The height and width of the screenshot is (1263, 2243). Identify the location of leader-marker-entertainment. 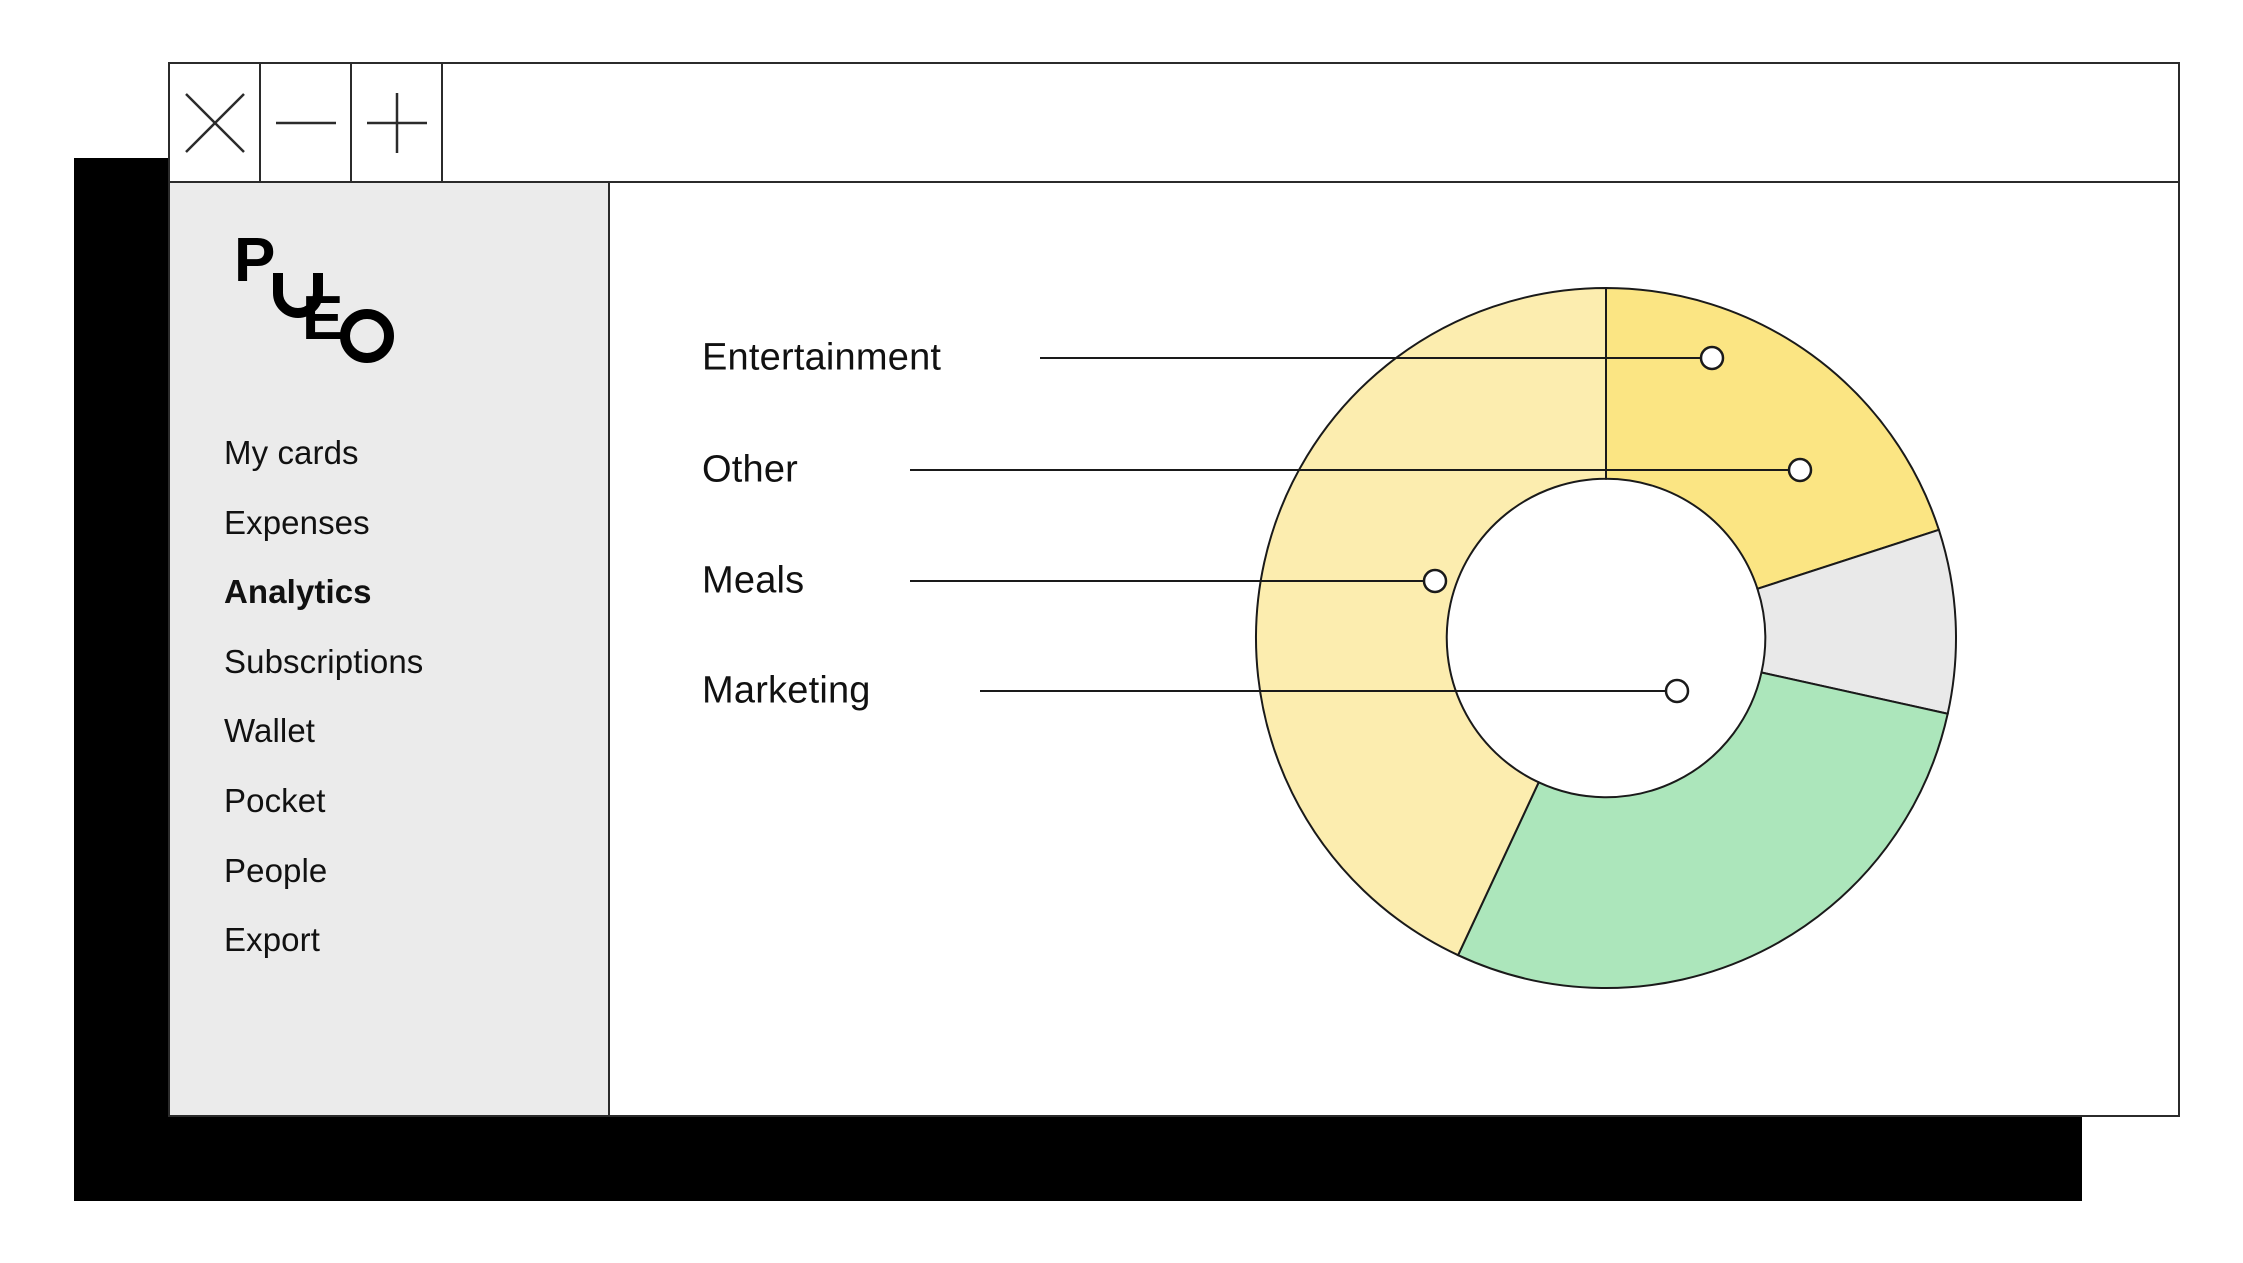
(1712, 358).